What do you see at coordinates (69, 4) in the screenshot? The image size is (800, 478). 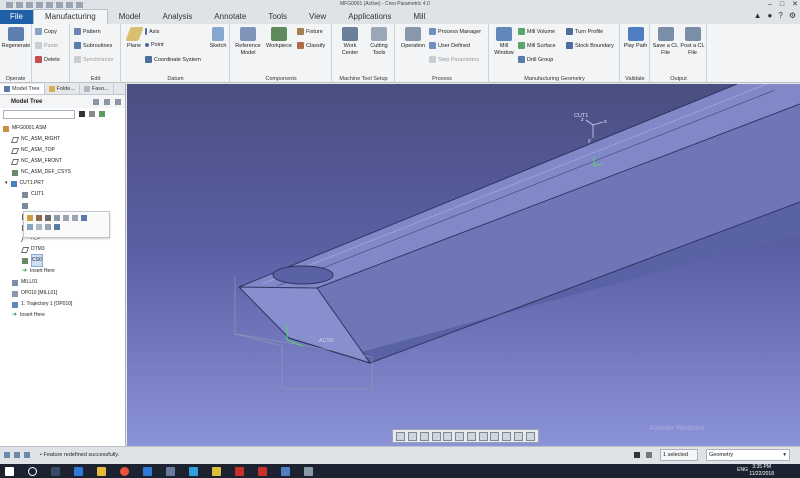 I see `windows-icon` at bounding box center [69, 4].